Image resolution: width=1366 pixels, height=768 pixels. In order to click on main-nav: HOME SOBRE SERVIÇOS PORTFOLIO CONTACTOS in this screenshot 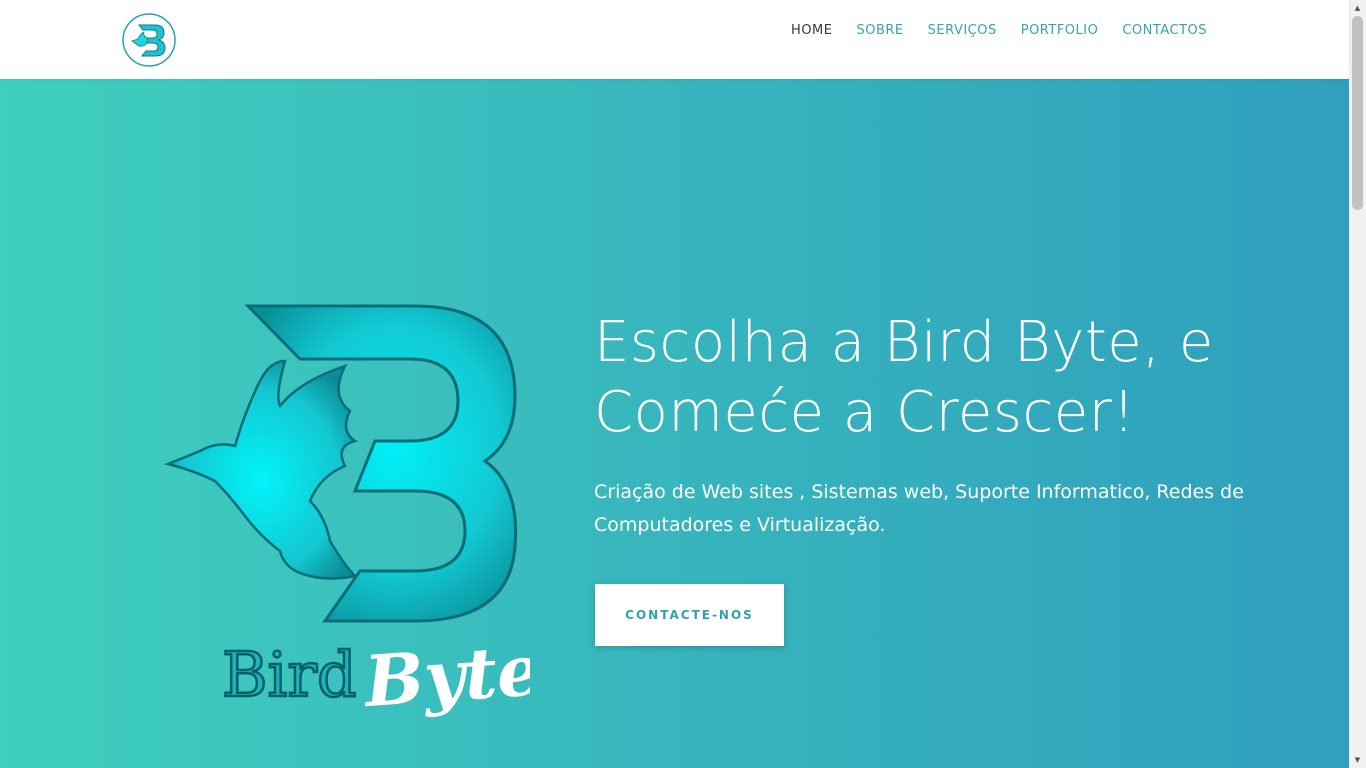, I will do `click(999, 31)`.